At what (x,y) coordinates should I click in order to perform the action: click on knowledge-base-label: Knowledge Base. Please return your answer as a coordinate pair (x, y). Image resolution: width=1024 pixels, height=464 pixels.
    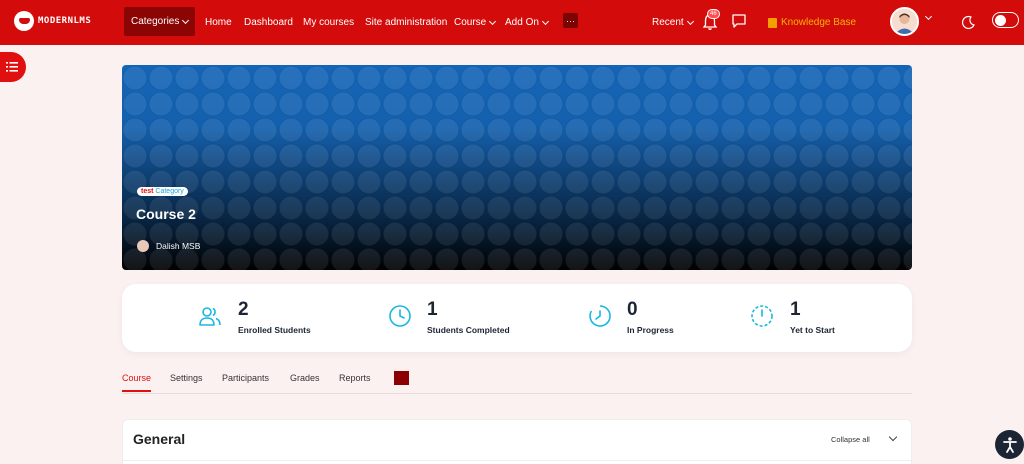
    Looking at the image, I should click on (819, 22).